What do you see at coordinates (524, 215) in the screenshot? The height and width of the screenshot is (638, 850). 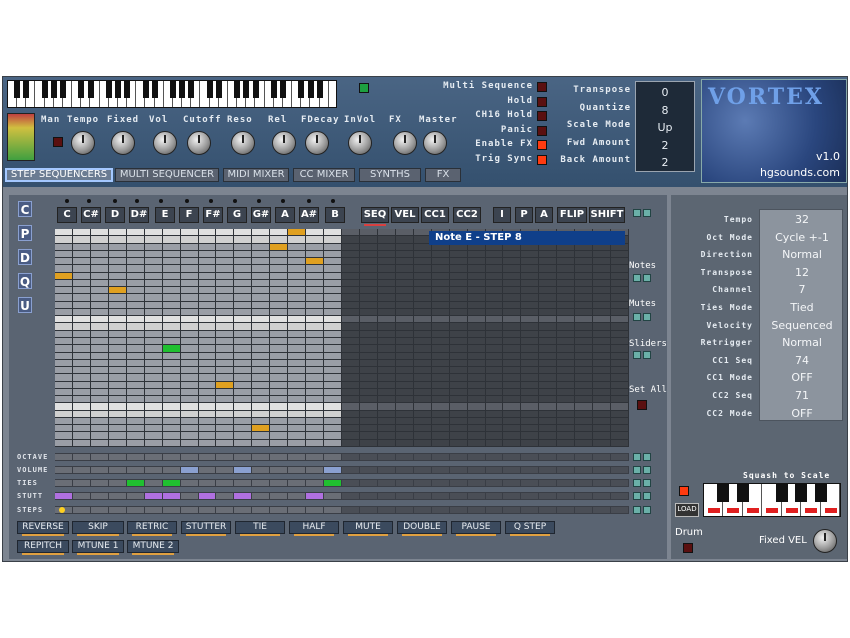 I see `edit-button-p: P` at bounding box center [524, 215].